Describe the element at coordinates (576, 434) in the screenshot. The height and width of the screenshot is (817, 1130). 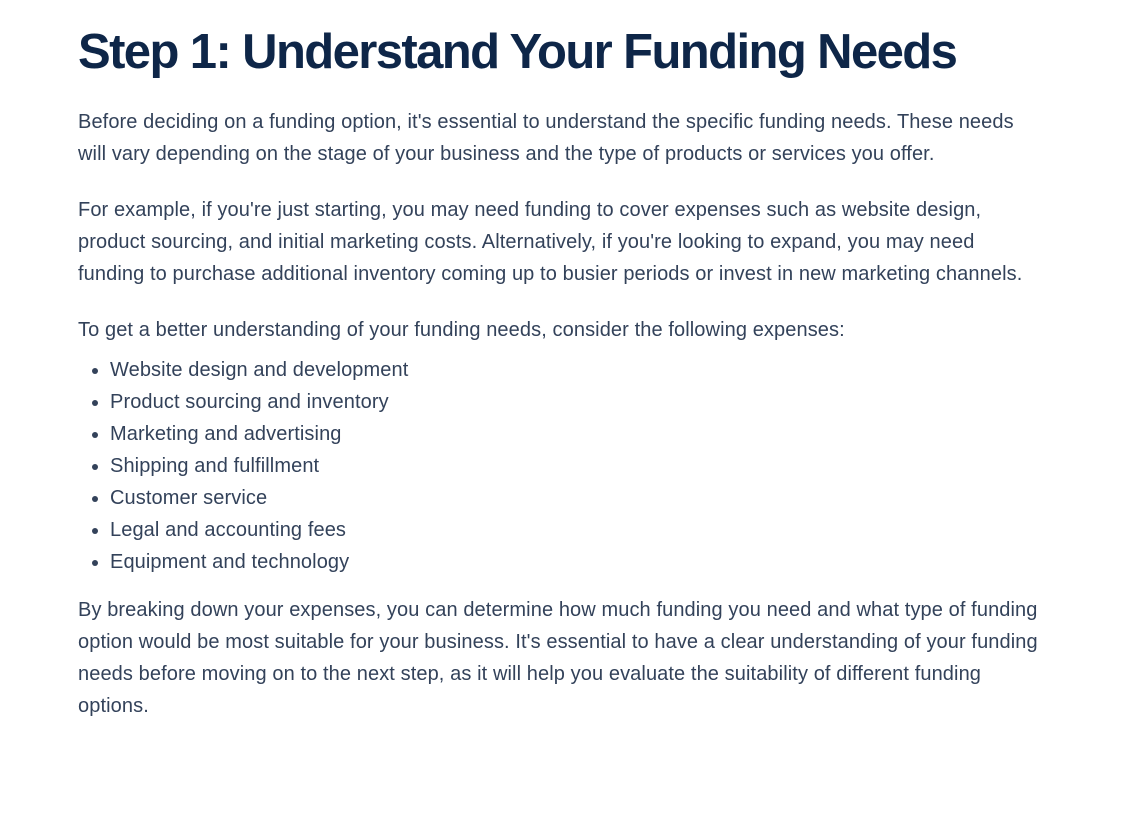
I see `list-item: Marketing and advertising` at that location.